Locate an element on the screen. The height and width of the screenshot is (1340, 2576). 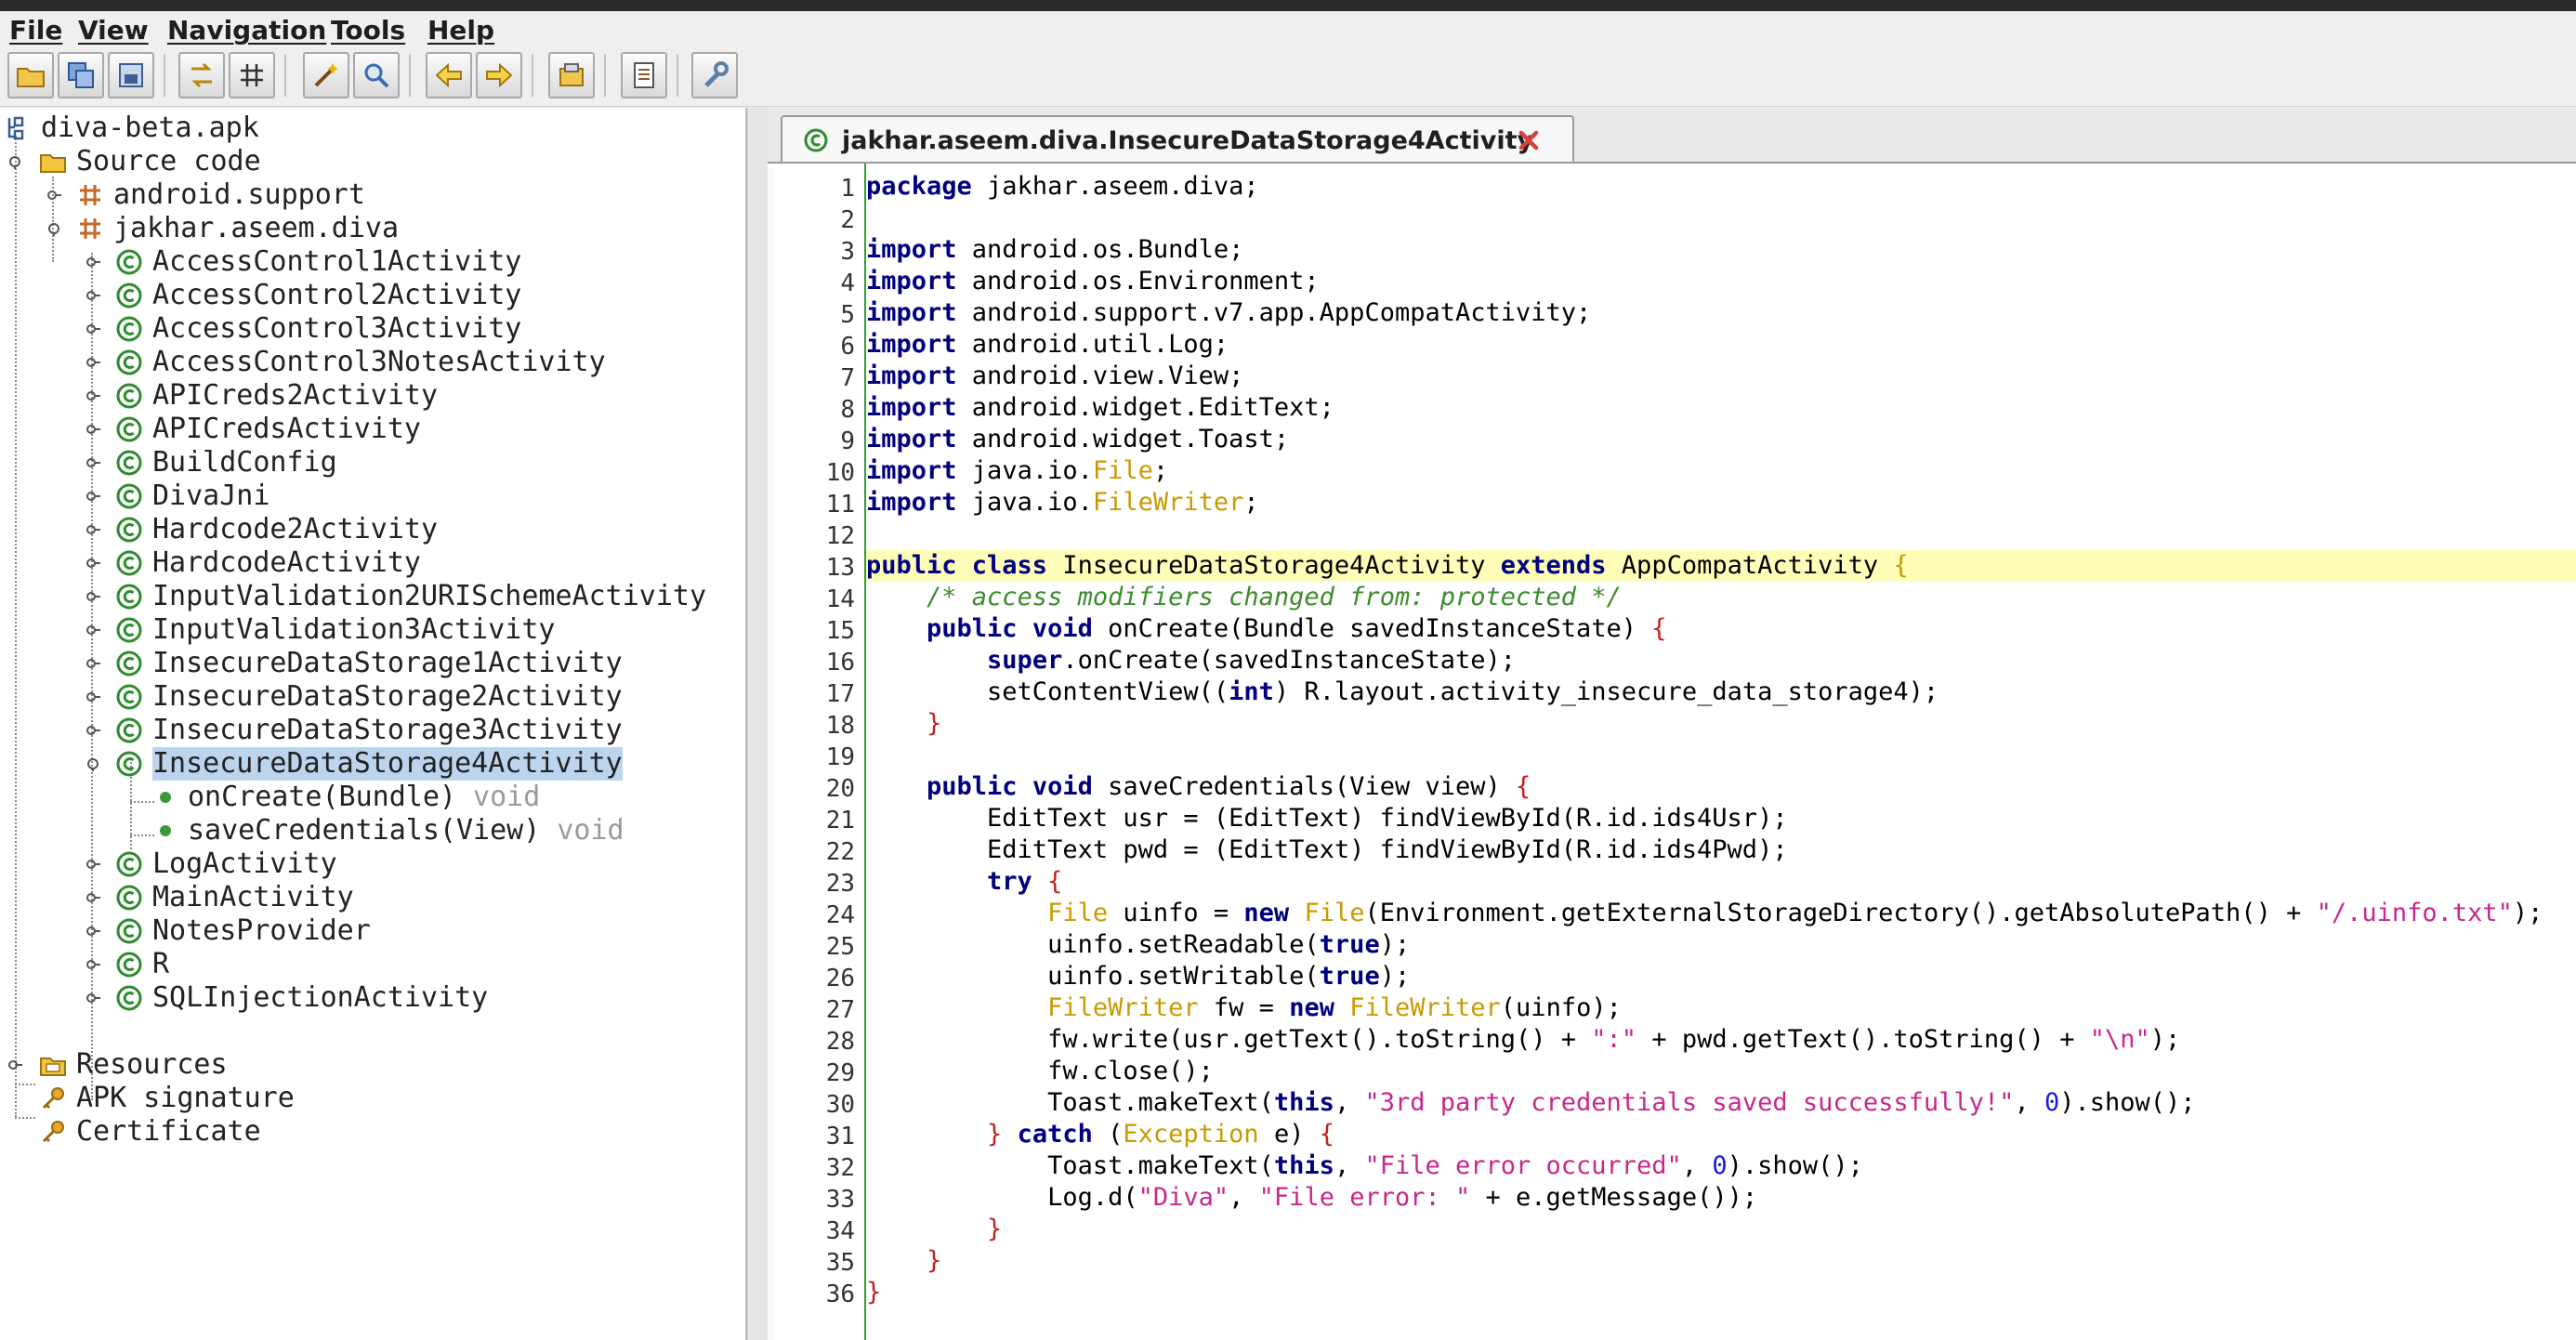
class-label: MainActivity is located at coordinates (253, 897).